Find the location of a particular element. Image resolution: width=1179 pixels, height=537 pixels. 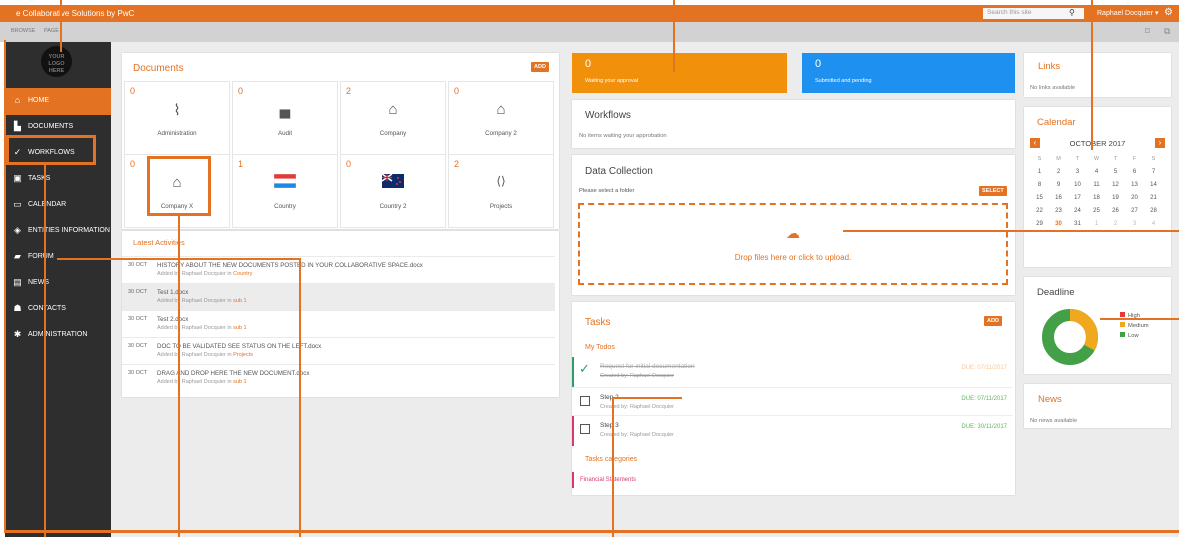

folder-tile-company-2: 0 ⌂ Company 2 is located at coordinates (501, 118).